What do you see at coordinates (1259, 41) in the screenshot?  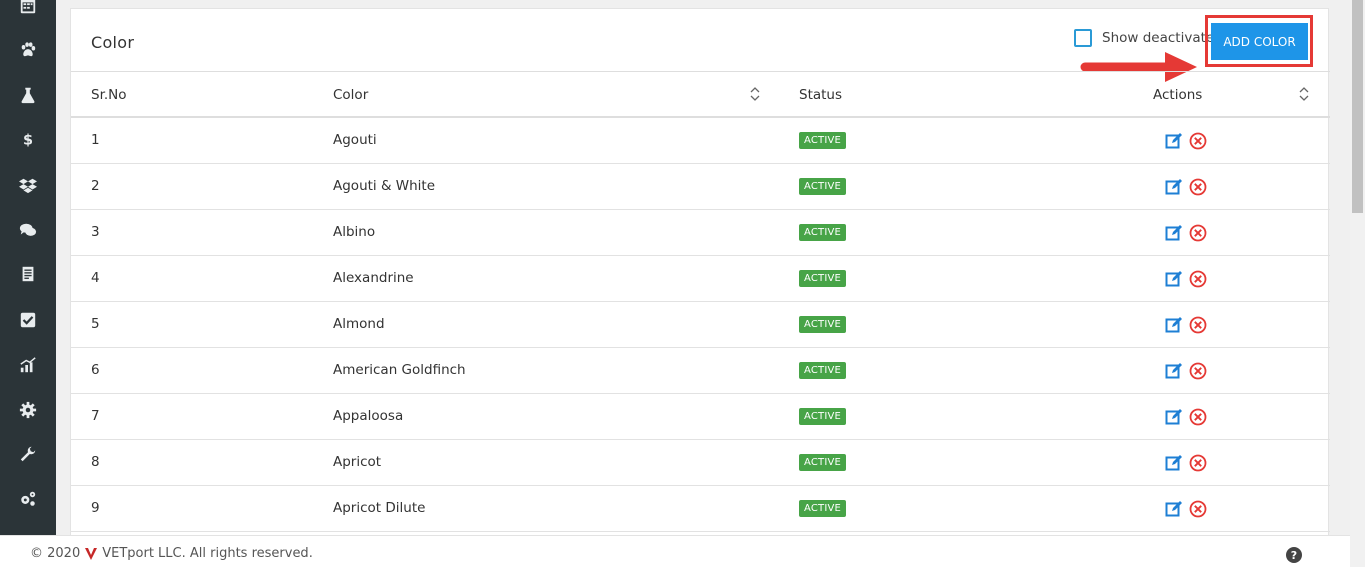 I see `highlight-box` at bounding box center [1259, 41].